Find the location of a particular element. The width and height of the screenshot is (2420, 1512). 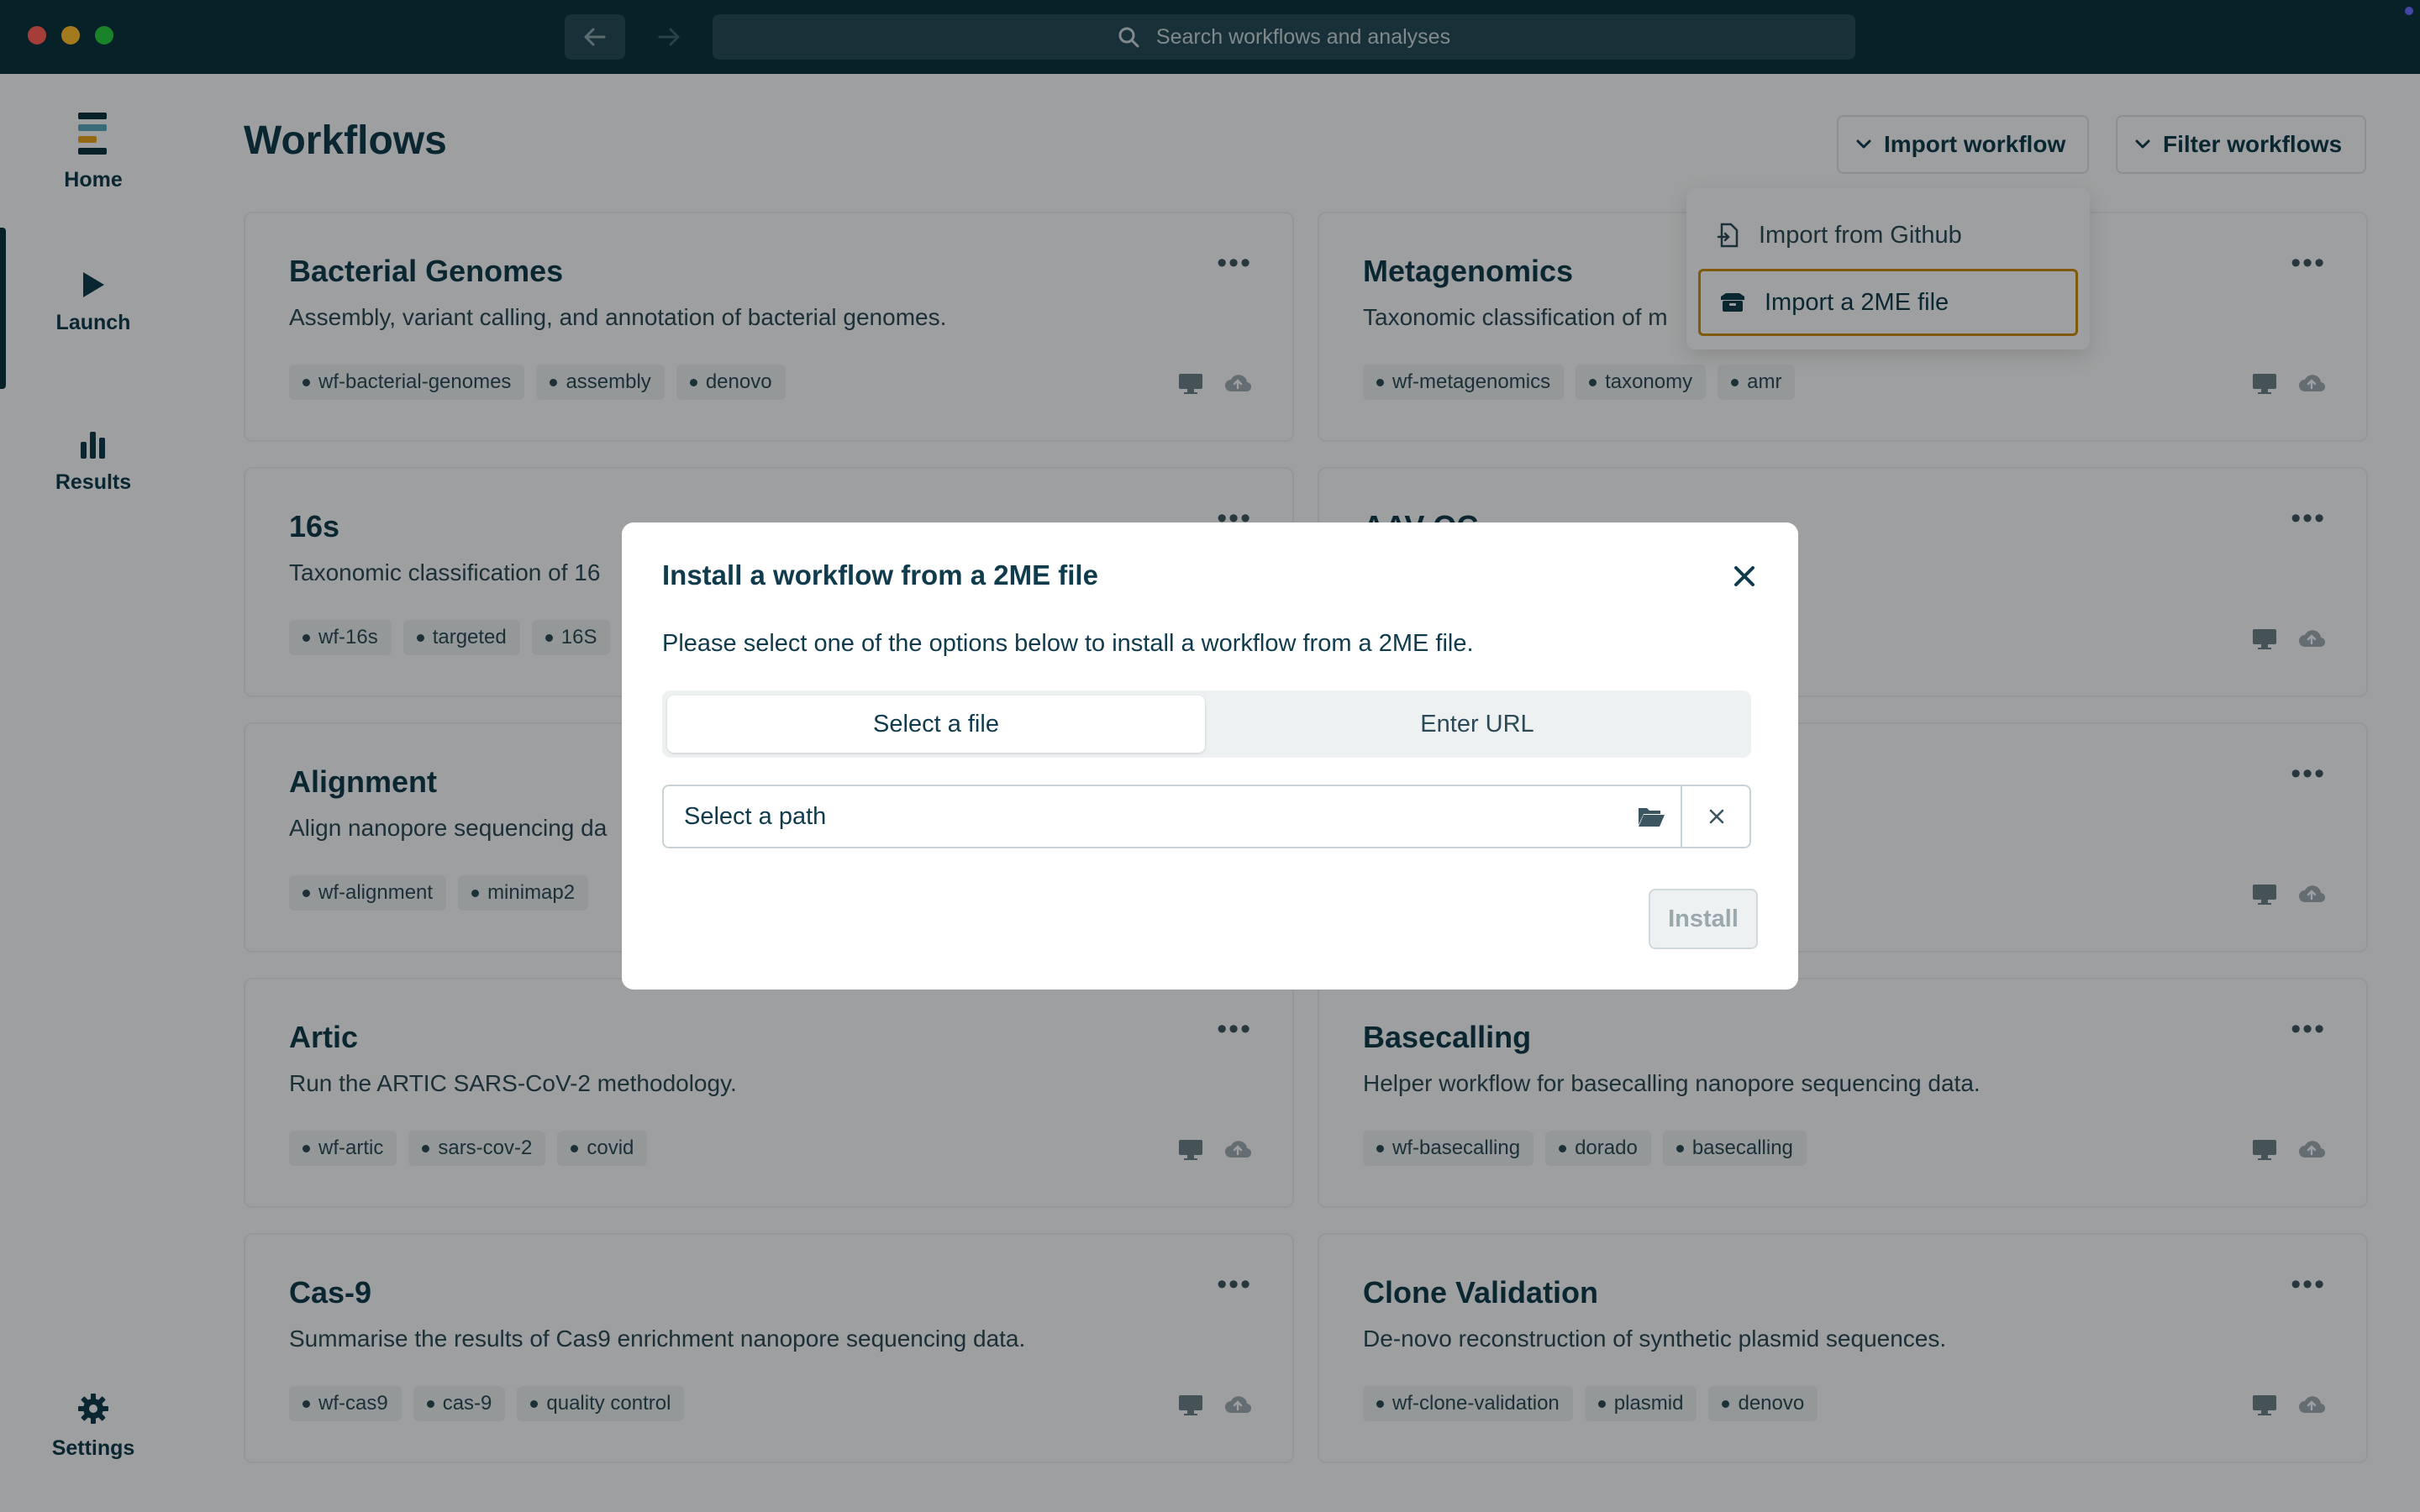

source-tabs: Select a file Enter URL is located at coordinates (1206, 724).